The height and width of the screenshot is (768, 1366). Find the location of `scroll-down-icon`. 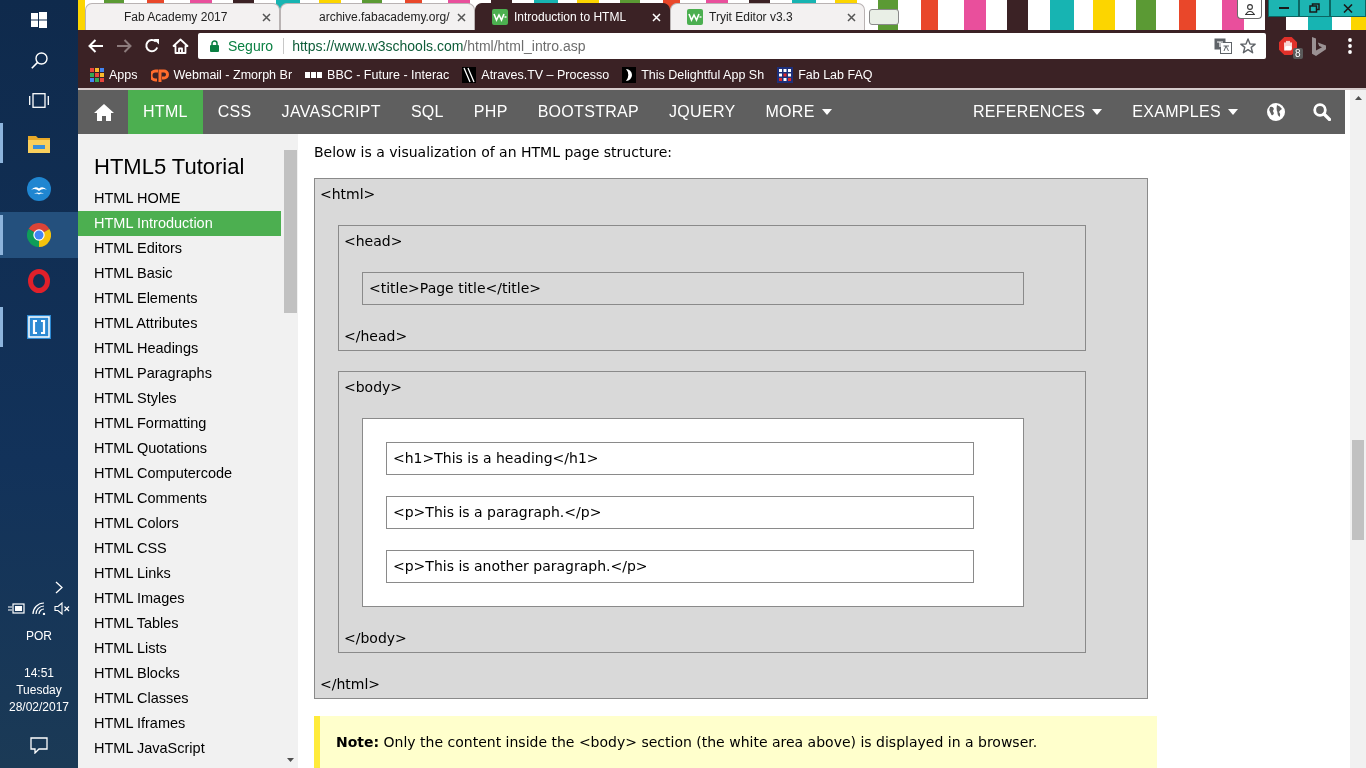

scroll-down-icon is located at coordinates (290, 760).